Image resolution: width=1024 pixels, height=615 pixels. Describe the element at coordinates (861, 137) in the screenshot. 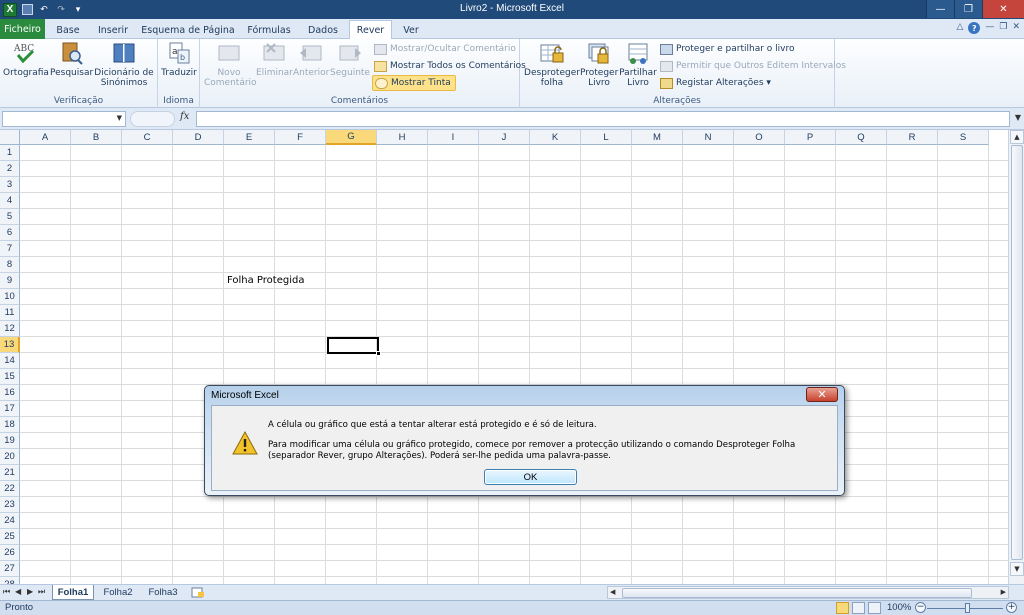

I see `column-header-q: Q` at that location.